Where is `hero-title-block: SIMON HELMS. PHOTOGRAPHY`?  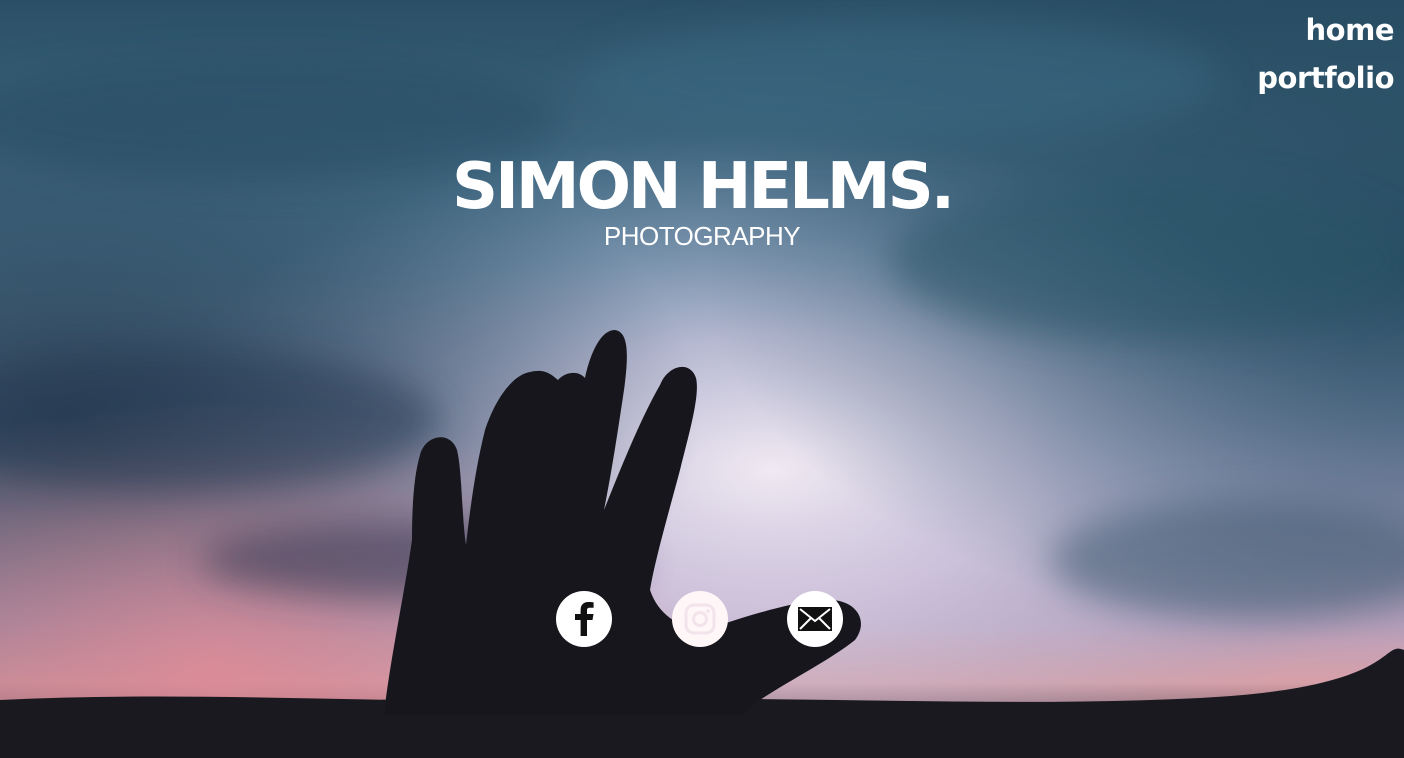
hero-title-block: SIMON HELMS. PHOTOGRAPHY is located at coordinates (702, 200).